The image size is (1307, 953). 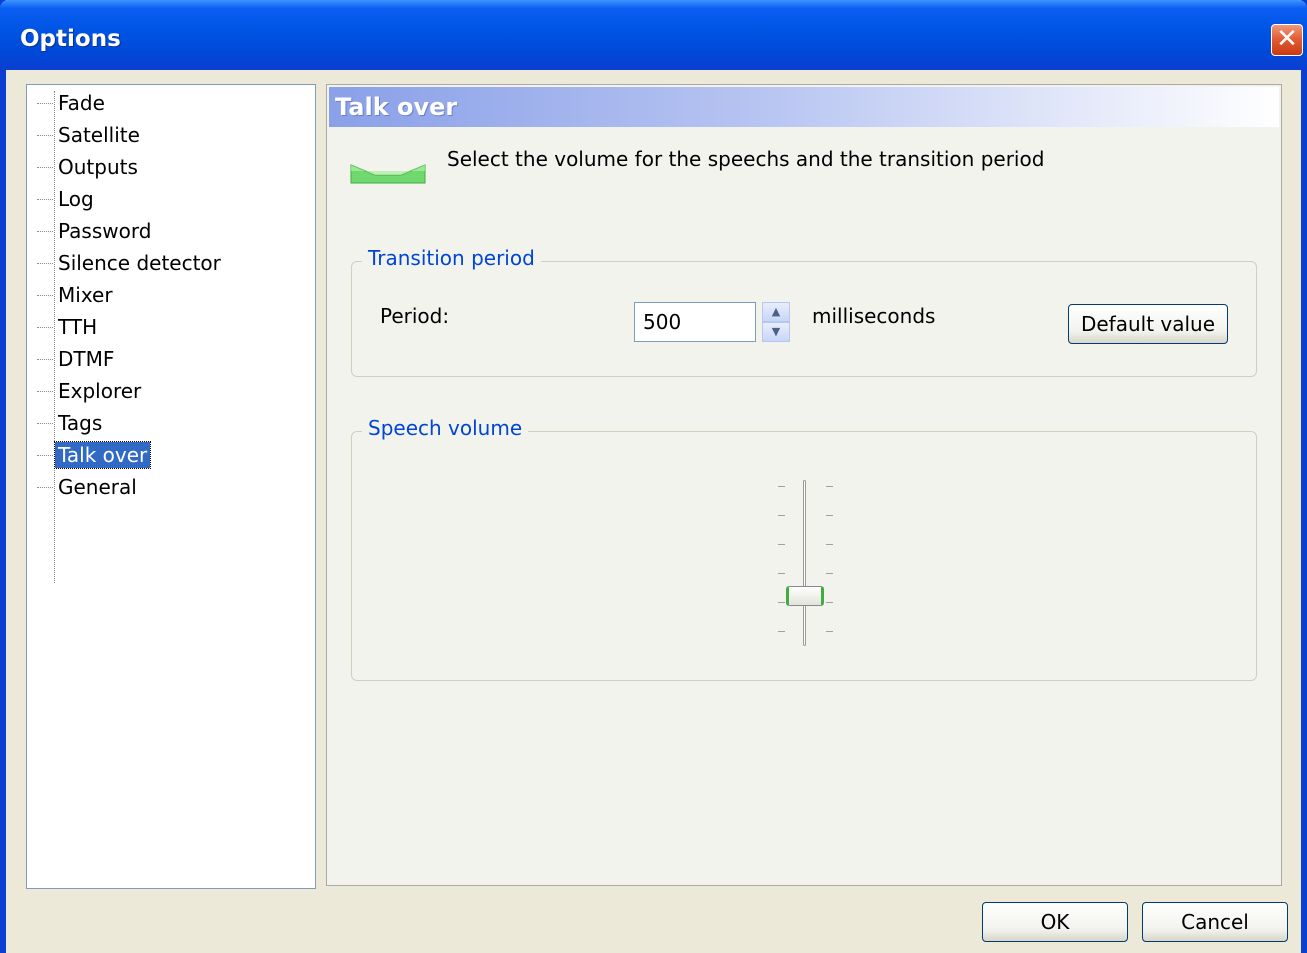 What do you see at coordinates (776, 332) in the screenshot?
I see `spin-down-icon: ▼` at bounding box center [776, 332].